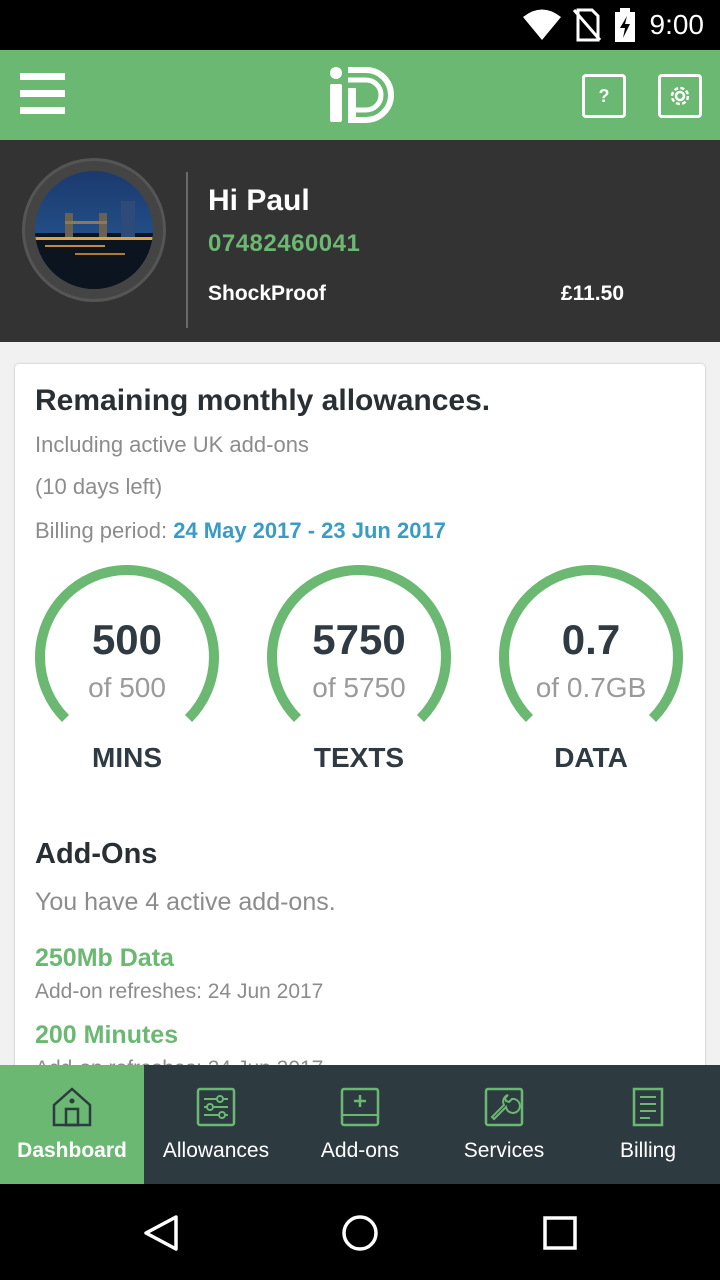 Image resolution: width=720 pixels, height=1280 pixels. What do you see at coordinates (309, 530) in the screenshot?
I see `billing-period-range: 24 May 2017 - 23 Jun 2017` at bounding box center [309, 530].